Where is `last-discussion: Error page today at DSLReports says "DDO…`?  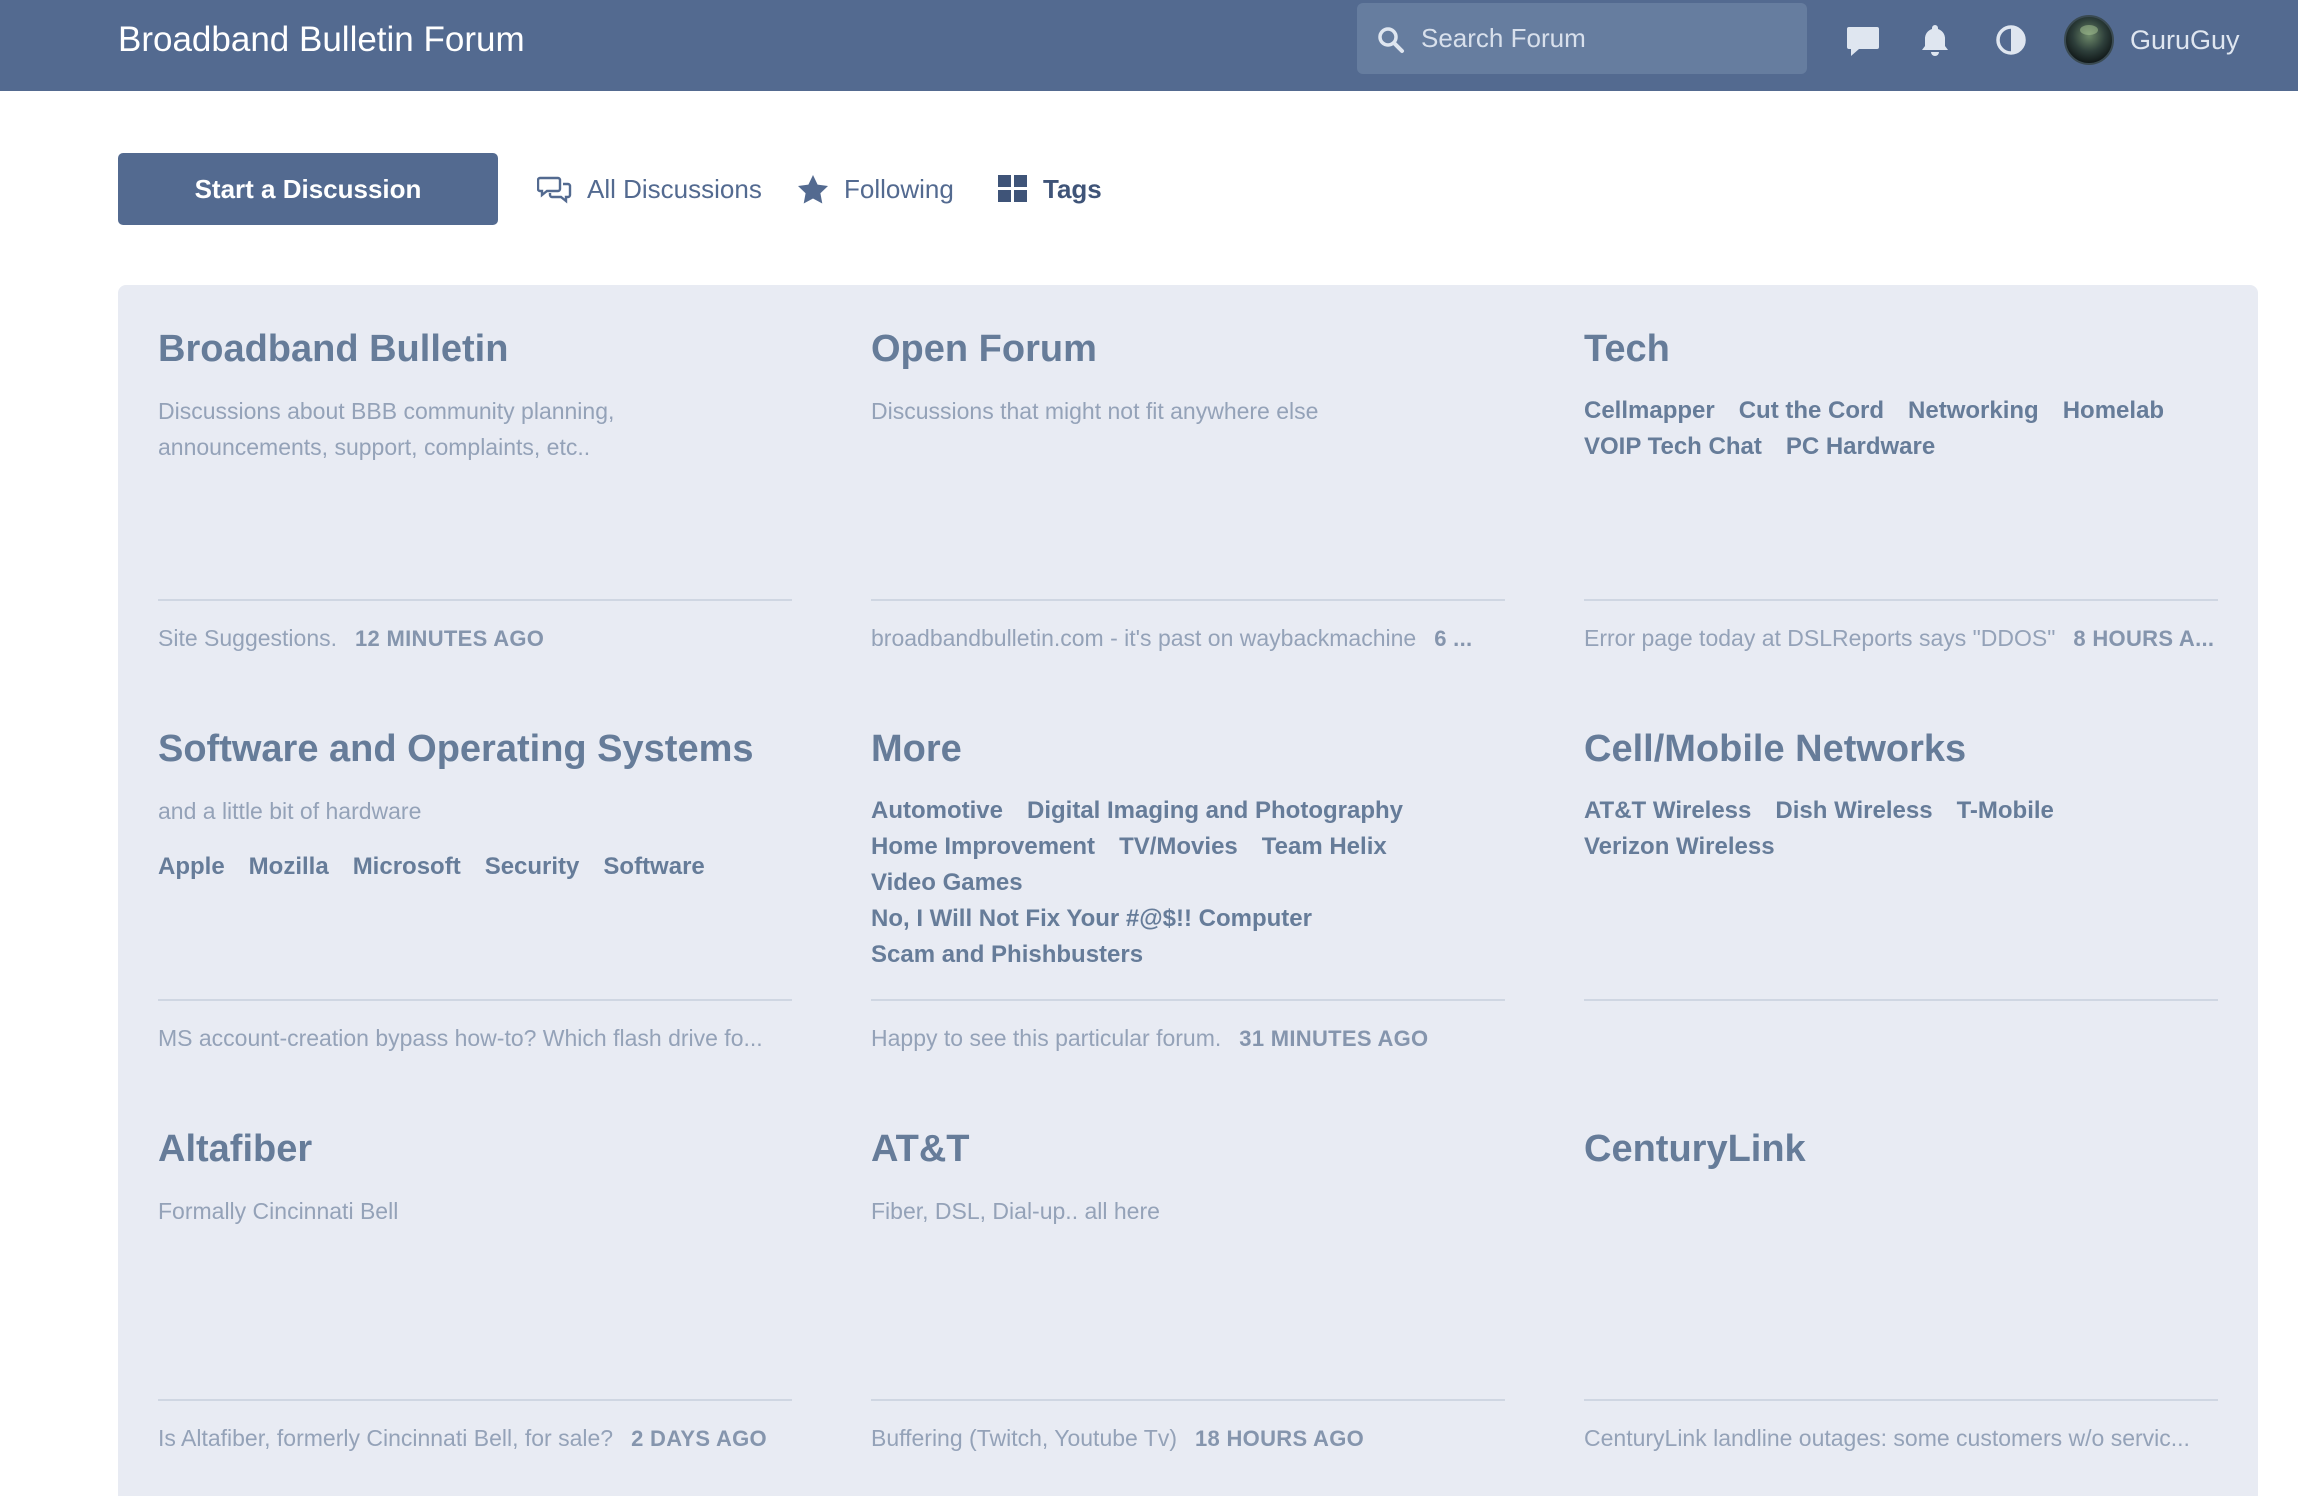 last-discussion: Error page today at DSLReports says "DDO… is located at coordinates (1901, 638).